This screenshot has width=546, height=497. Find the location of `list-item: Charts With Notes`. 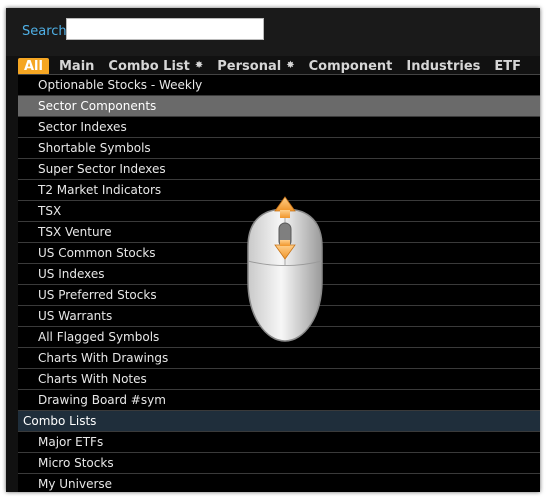

list-item: Charts With Notes is located at coordinates (279, 379).